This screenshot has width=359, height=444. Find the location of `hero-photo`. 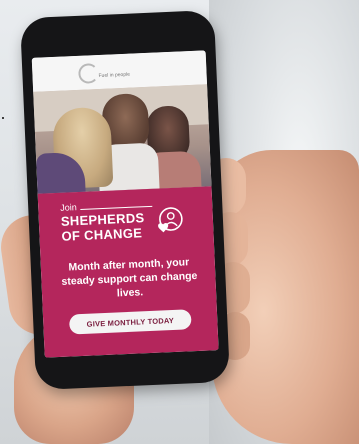

hero-photo is located at coordinates (122, 139).